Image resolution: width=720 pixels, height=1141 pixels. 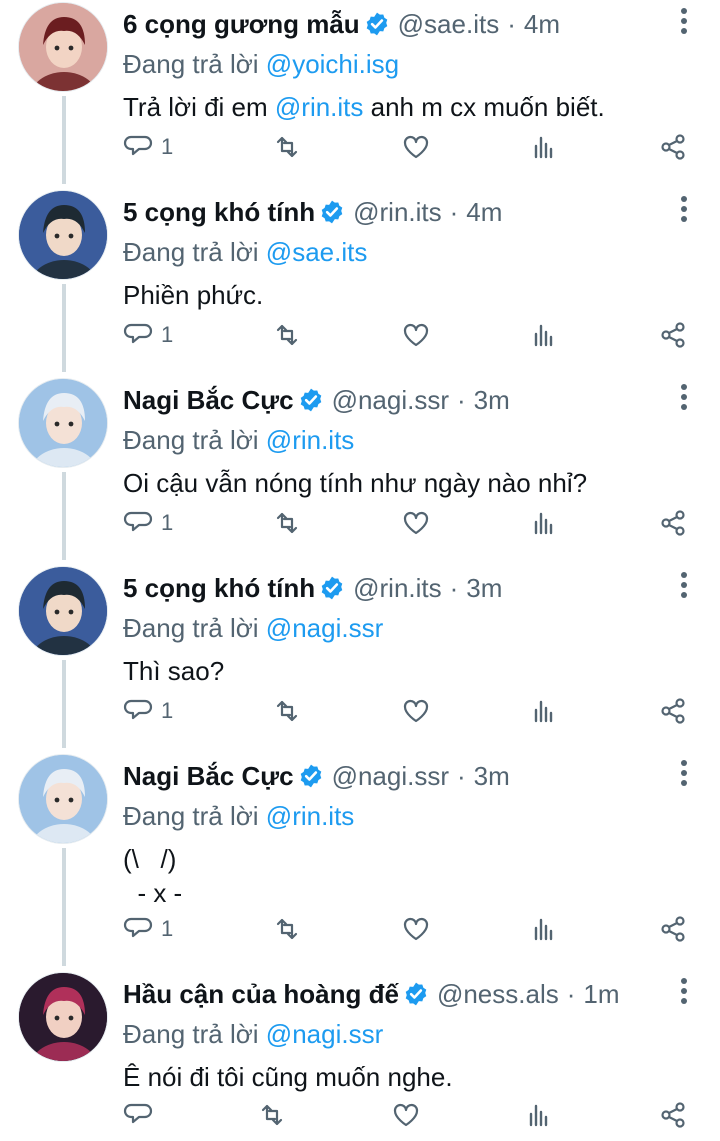 I want to click on tweet-text: Phiền phức., so click(x=386, y=295).